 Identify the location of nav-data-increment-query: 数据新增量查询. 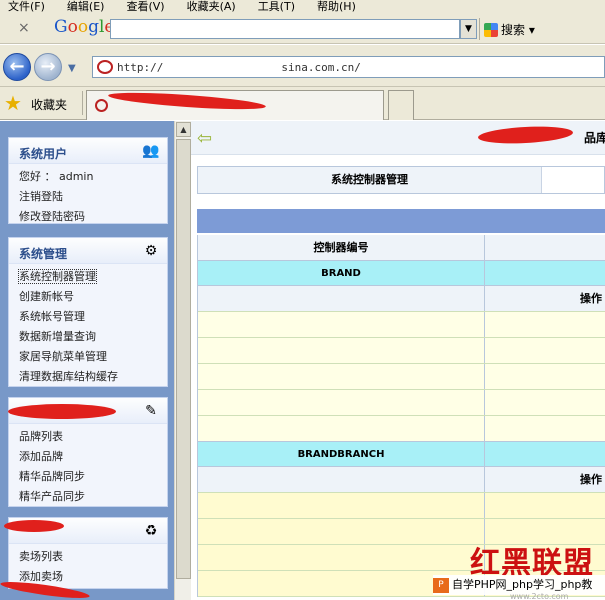
(93, 337).